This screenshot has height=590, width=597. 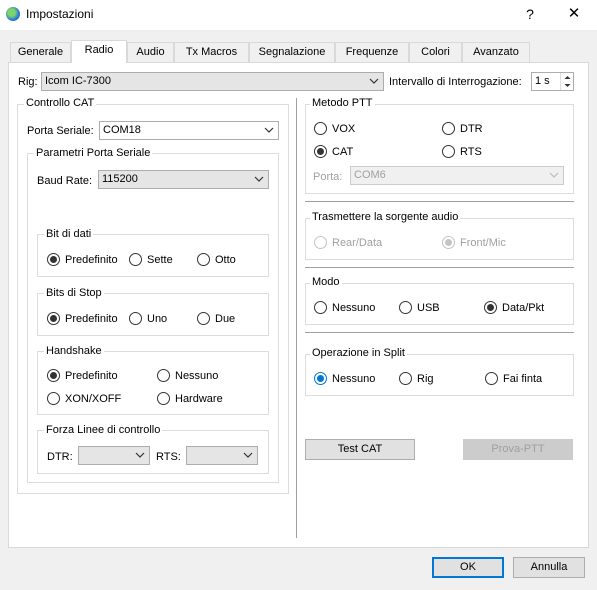 I want to click on tab-tx-macros: Tx Macros, so click(x=211, y=52).